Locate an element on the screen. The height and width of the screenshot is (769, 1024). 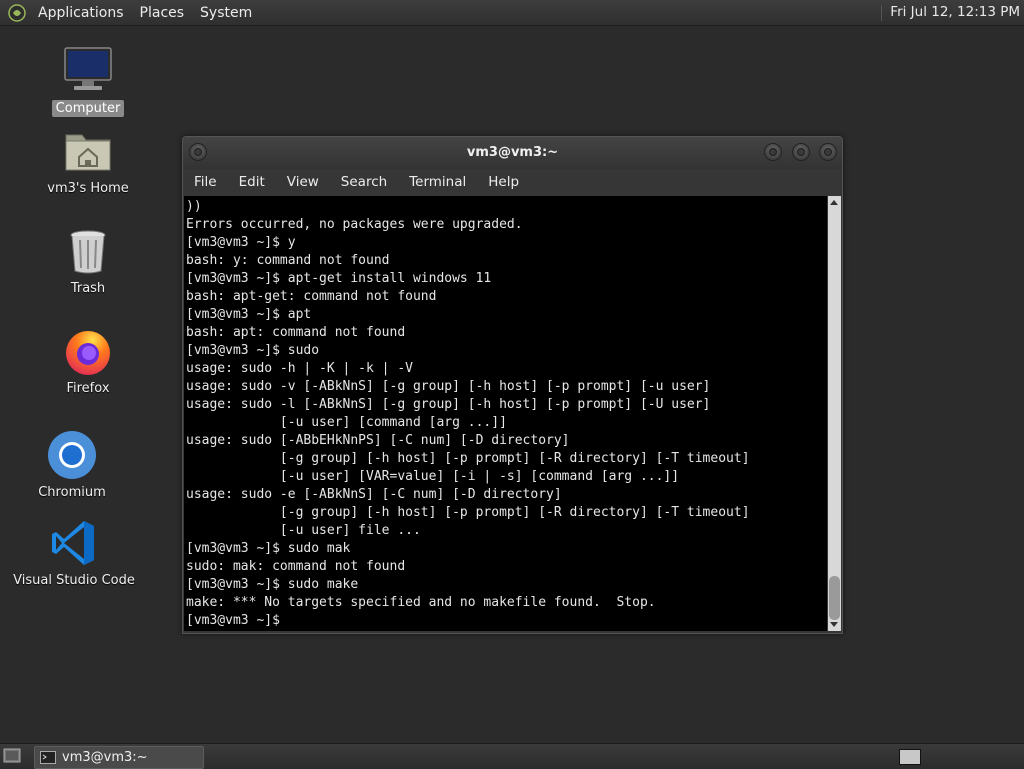
applications-menu: Applications is located at coordinates (81, 13).